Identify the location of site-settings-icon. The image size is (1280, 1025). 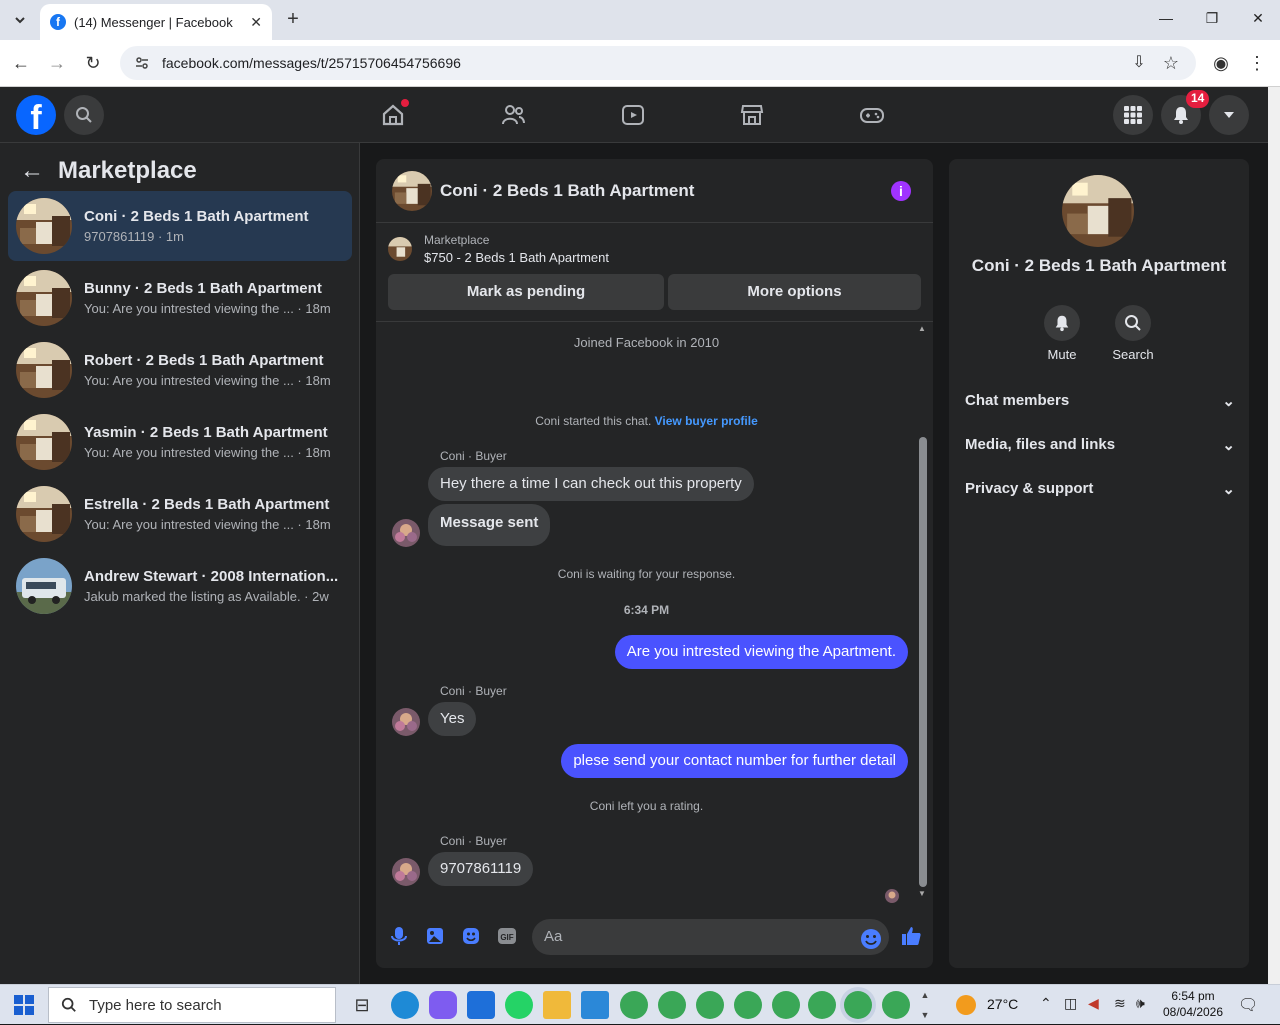
(142, 63).